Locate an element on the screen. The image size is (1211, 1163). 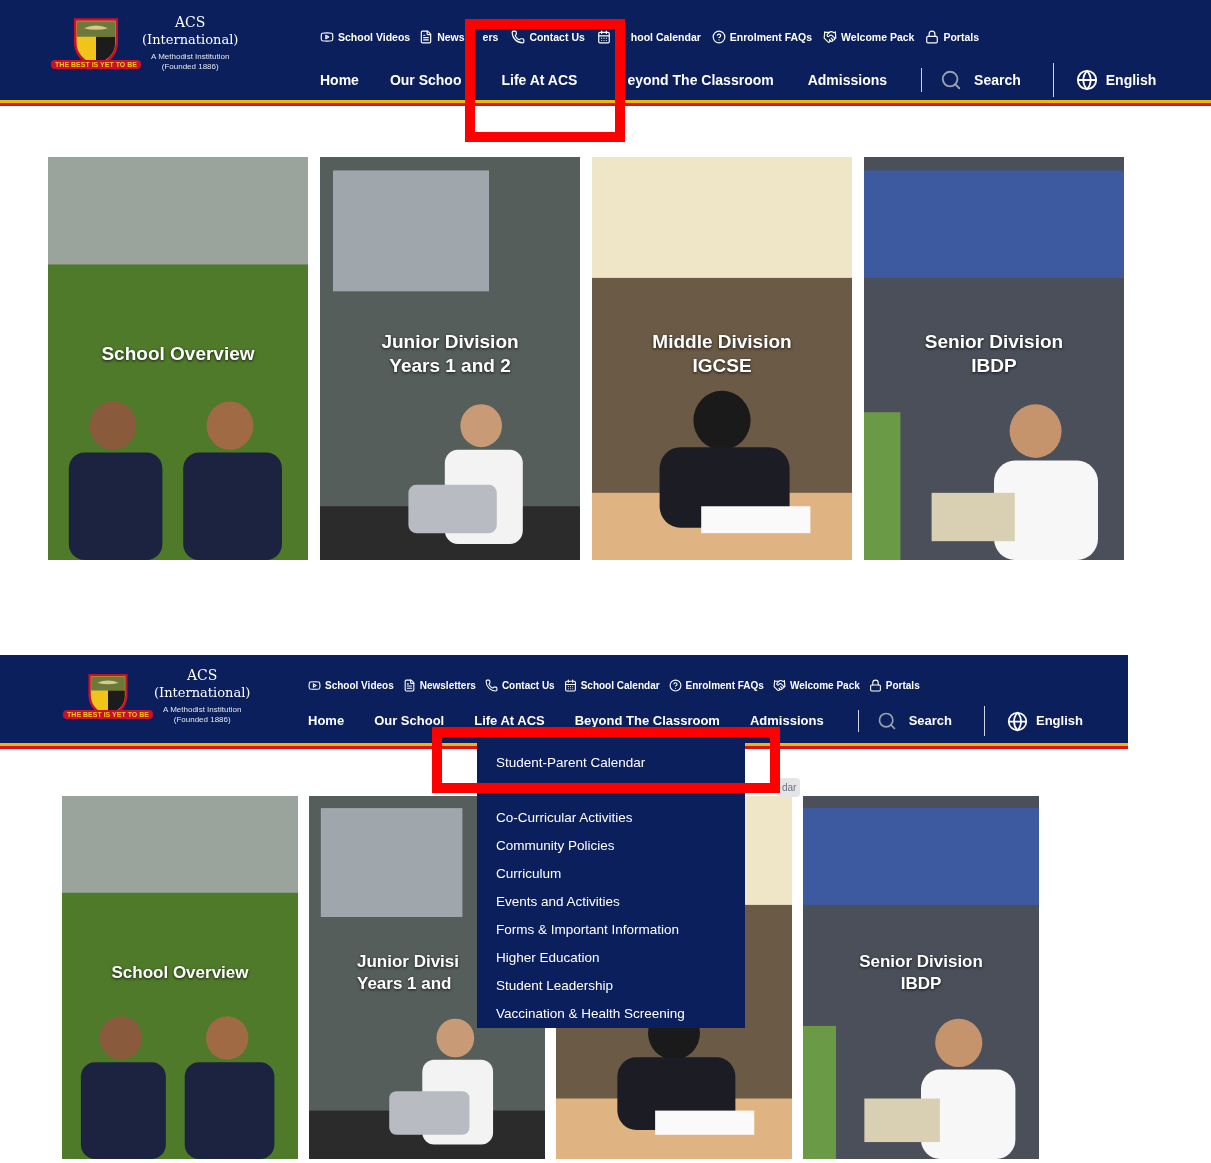
tile-title: Years 1 and 2 is located at coordinates (450, 365).